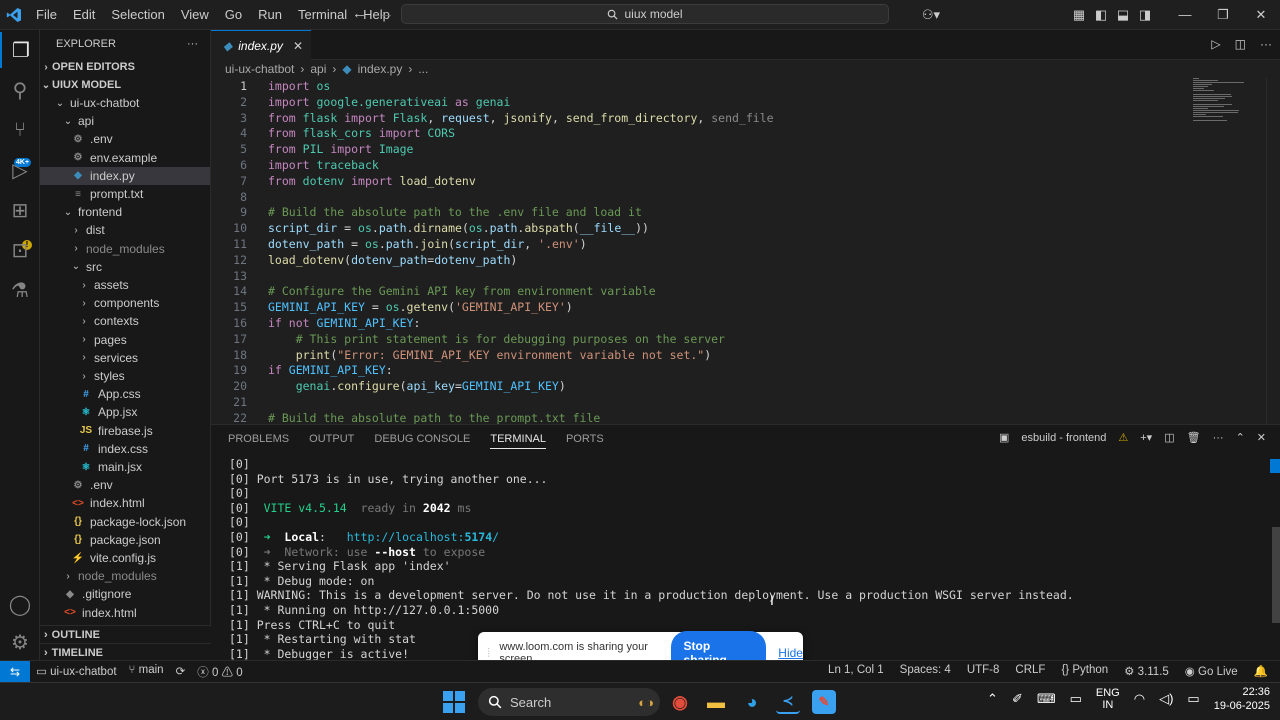  What do you see at coordinates (125, 594) in the screenshot?
I see `tree-file: ◆ .gitignore` at bounding box center [125, 594].